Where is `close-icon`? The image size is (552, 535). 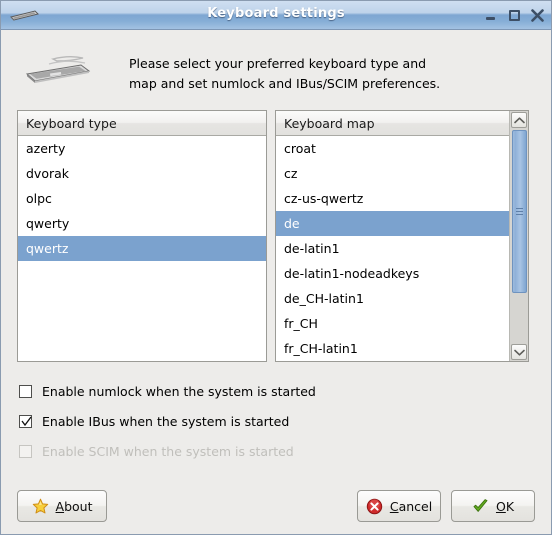 close-icon is located at coordinates (537, 15).